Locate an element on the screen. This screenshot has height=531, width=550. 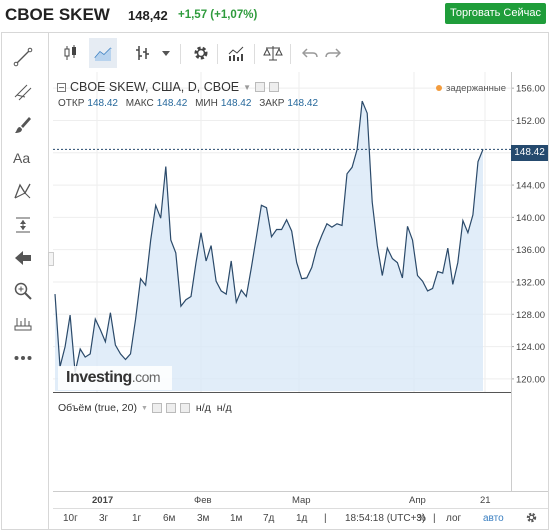
clock-label: 18:54:18 (UTC+3) is located at coordinates (385, 518).